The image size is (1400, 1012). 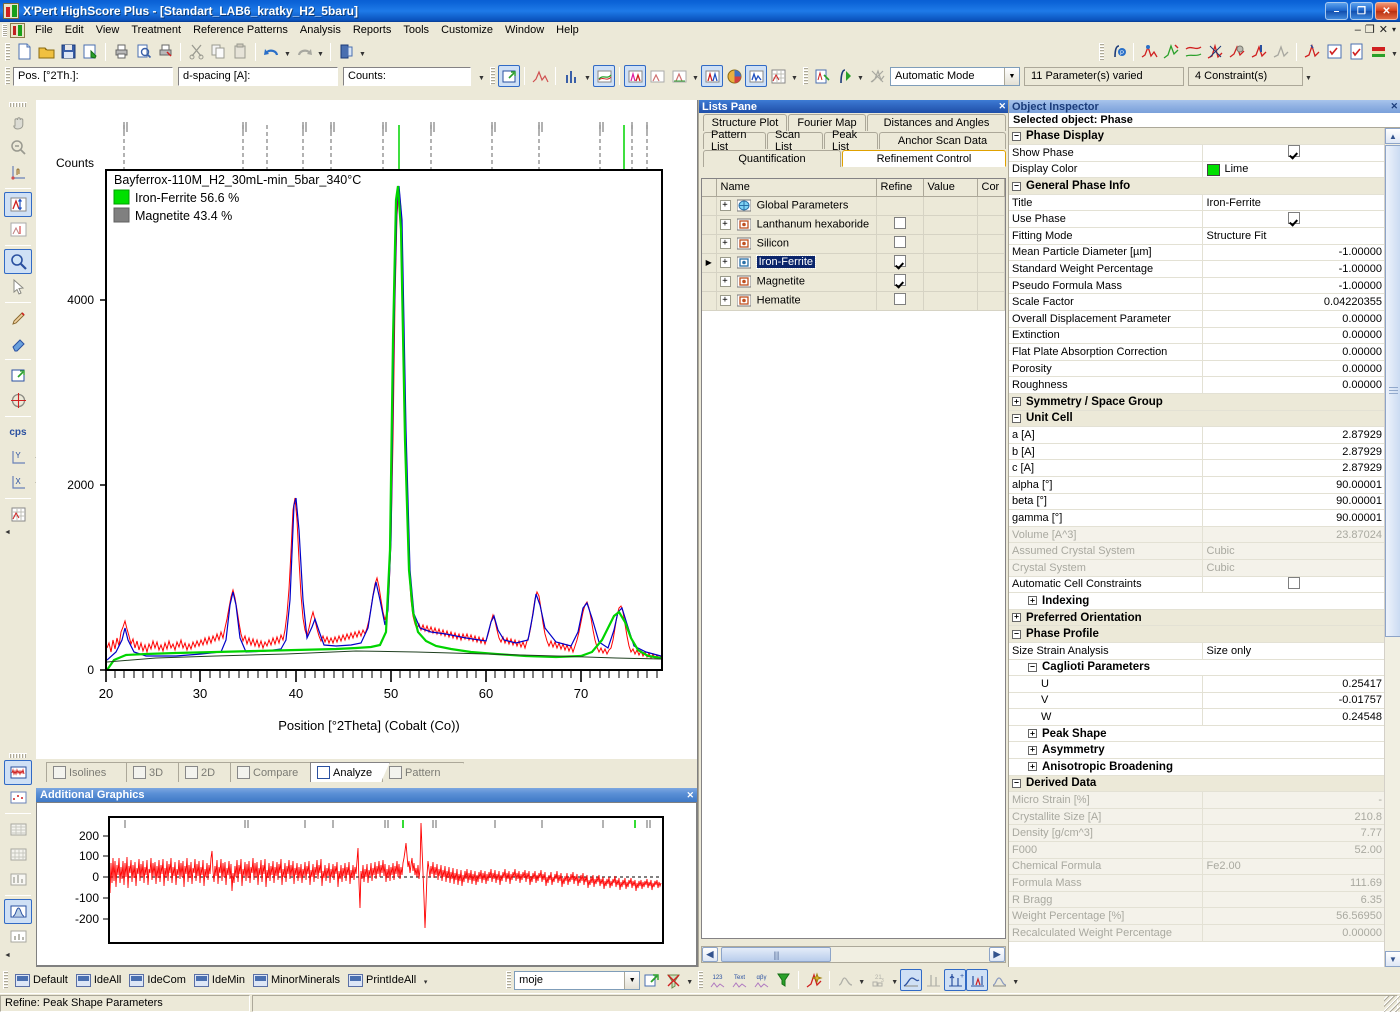 I want to click on show-values-123-icon: 123, so click(x=717, y=980).